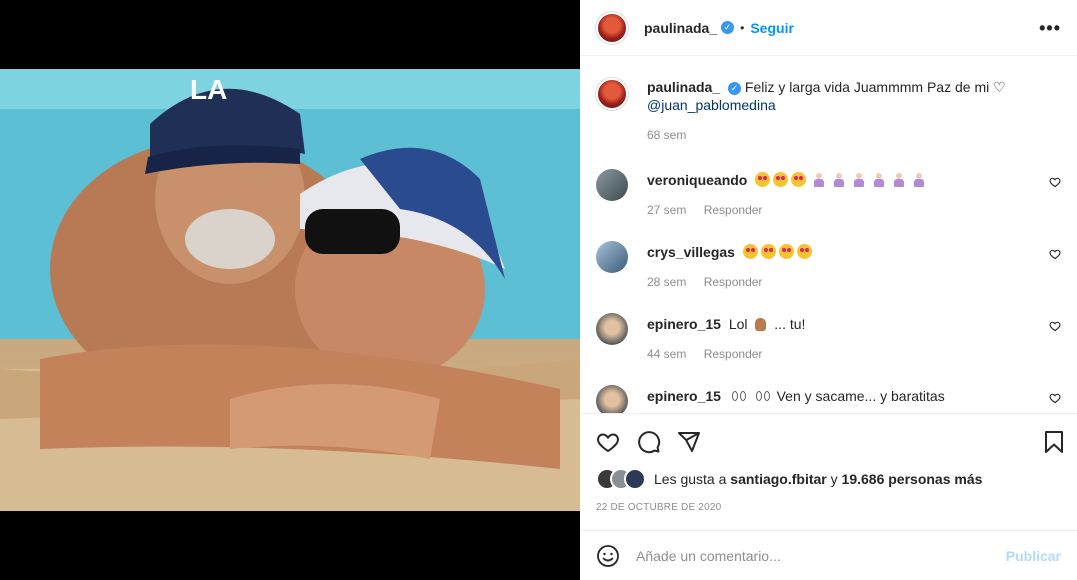 This screenshot has width=1077, height=580. Describe the element at coordinates (697, 180) in the screenshot. I see `comment-username: veroniqueando` at that location.